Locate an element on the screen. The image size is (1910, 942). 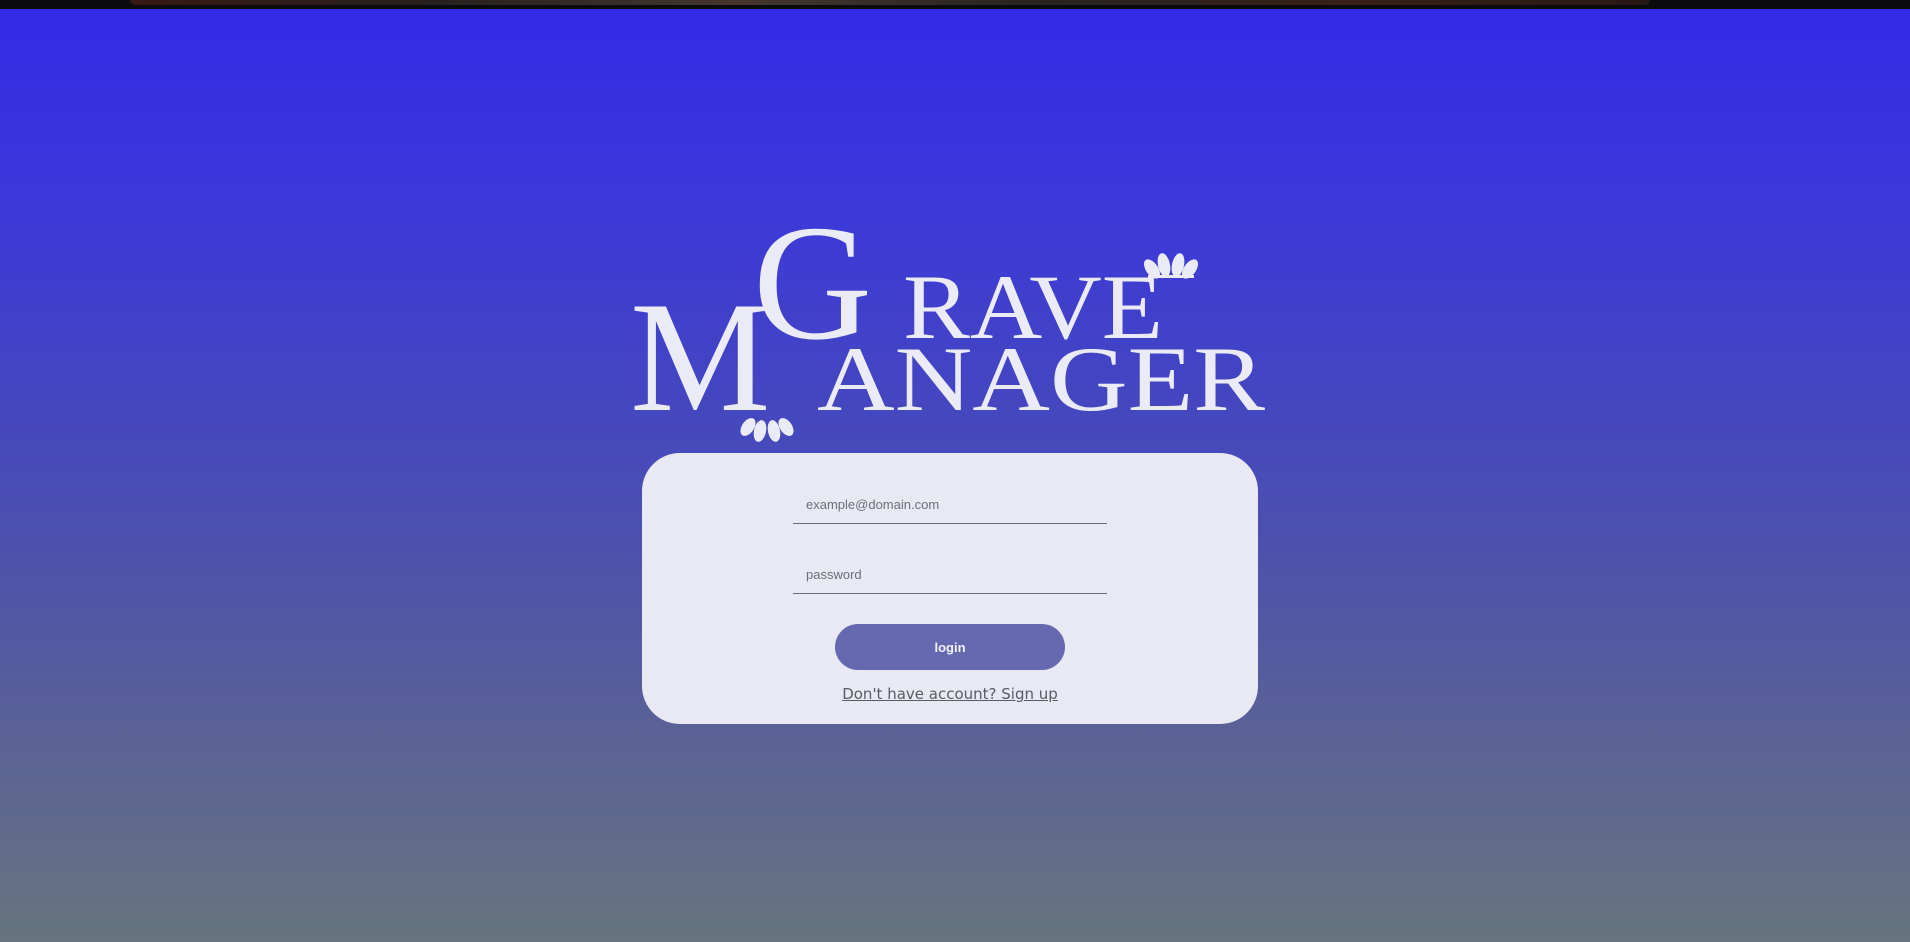
login-button: login is located at coordinates (950, 647).